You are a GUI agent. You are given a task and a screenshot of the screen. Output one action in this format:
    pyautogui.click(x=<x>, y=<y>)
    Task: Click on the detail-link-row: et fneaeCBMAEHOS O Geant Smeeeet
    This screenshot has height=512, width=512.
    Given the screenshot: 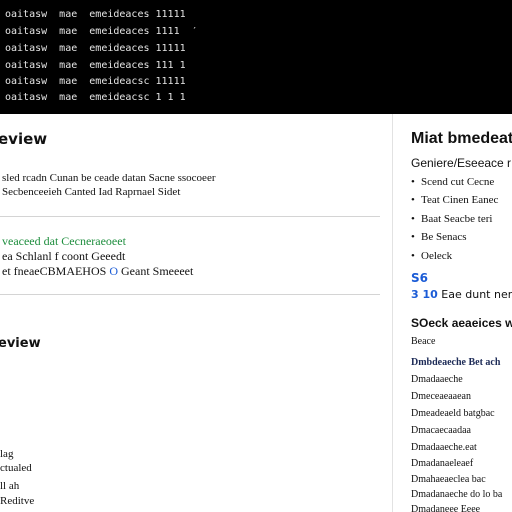 What is the action you would take?
    pyautogui.click(x=97, y=271)
    